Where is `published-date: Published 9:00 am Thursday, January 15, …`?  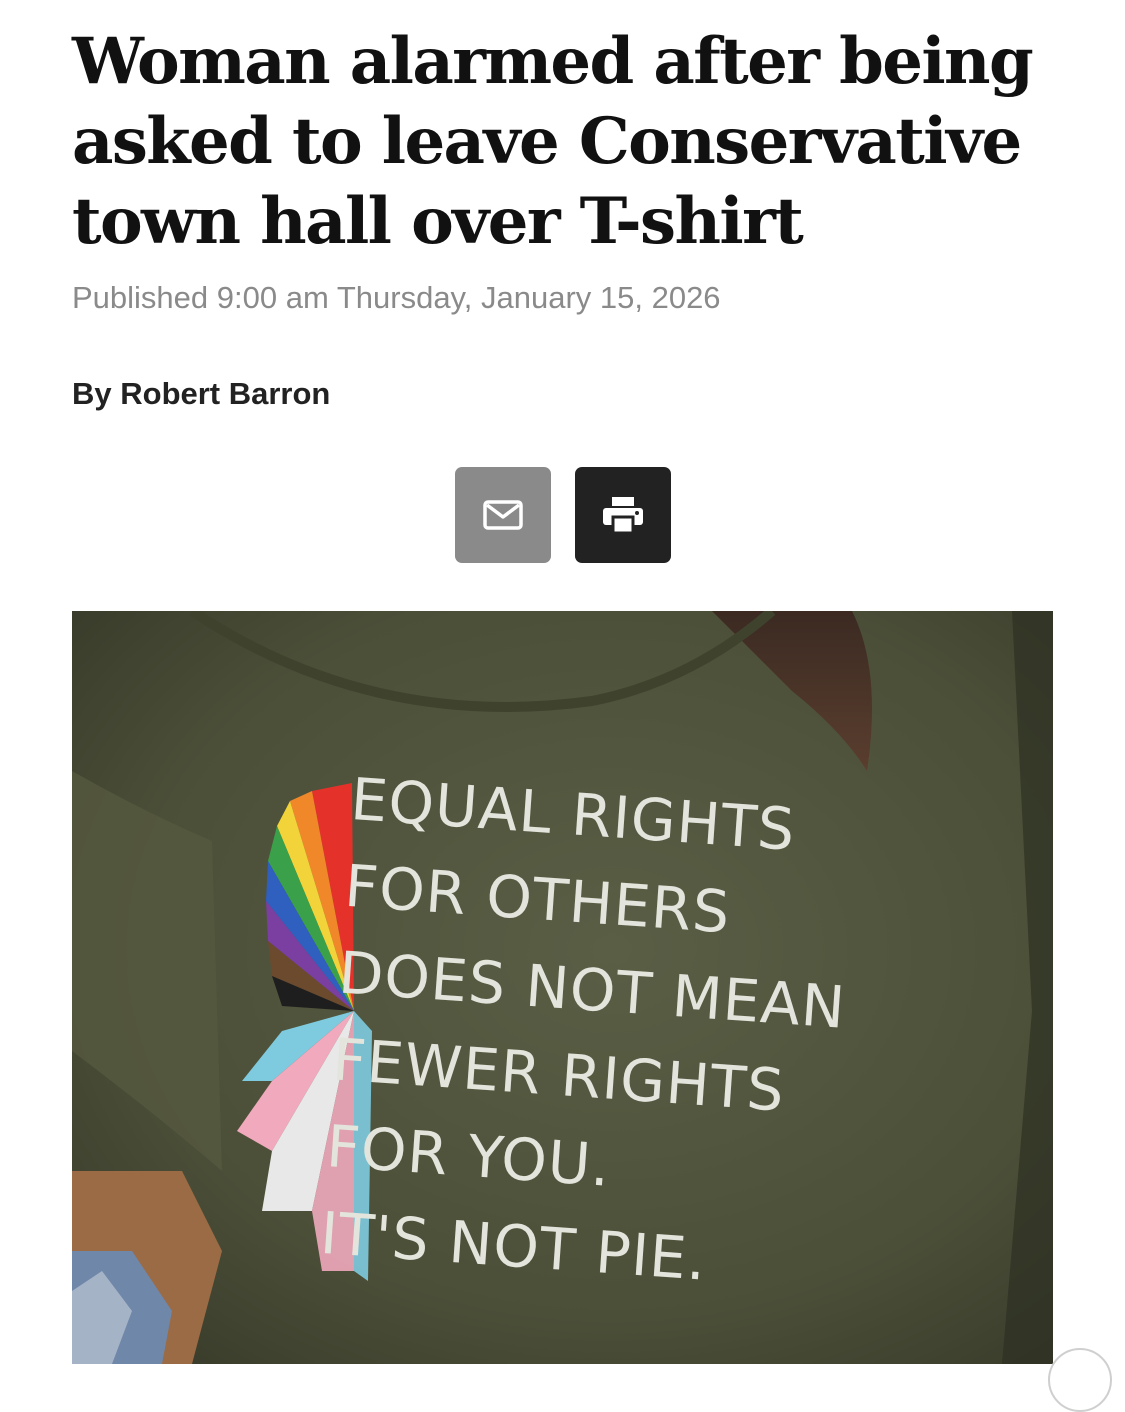 published-date: Published 9:00 am Thursday, January 15, … is located at coordinates (396, 297).